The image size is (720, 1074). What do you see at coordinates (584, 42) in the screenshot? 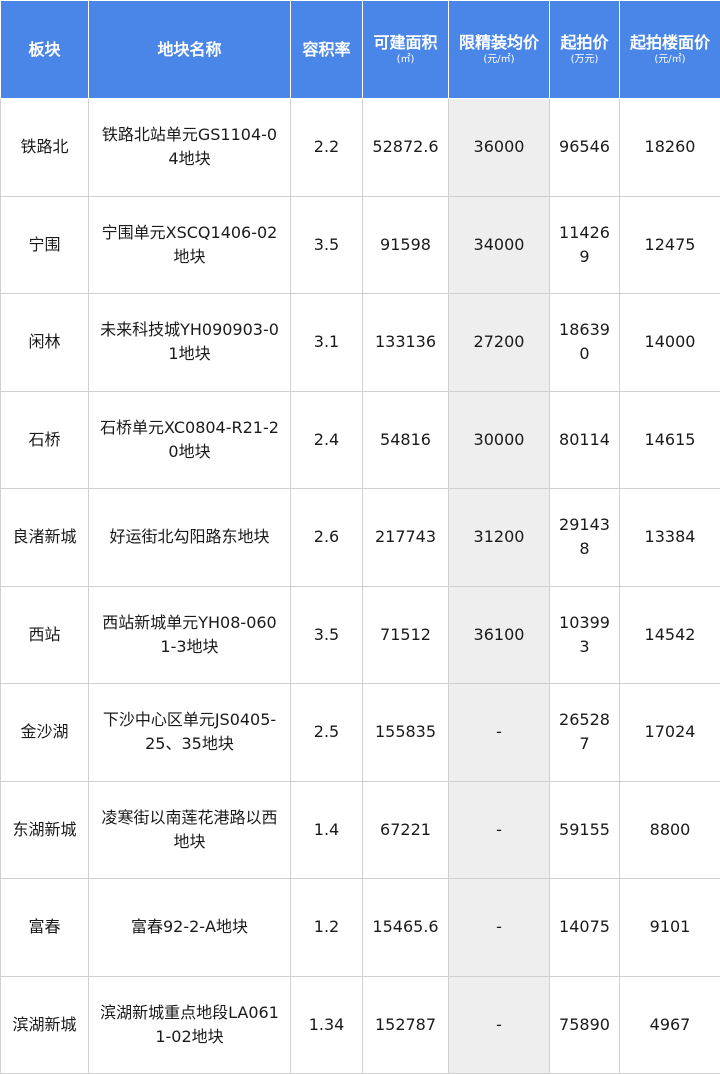
I see `header-label: 起拍价` at bounding box center [584, 42].